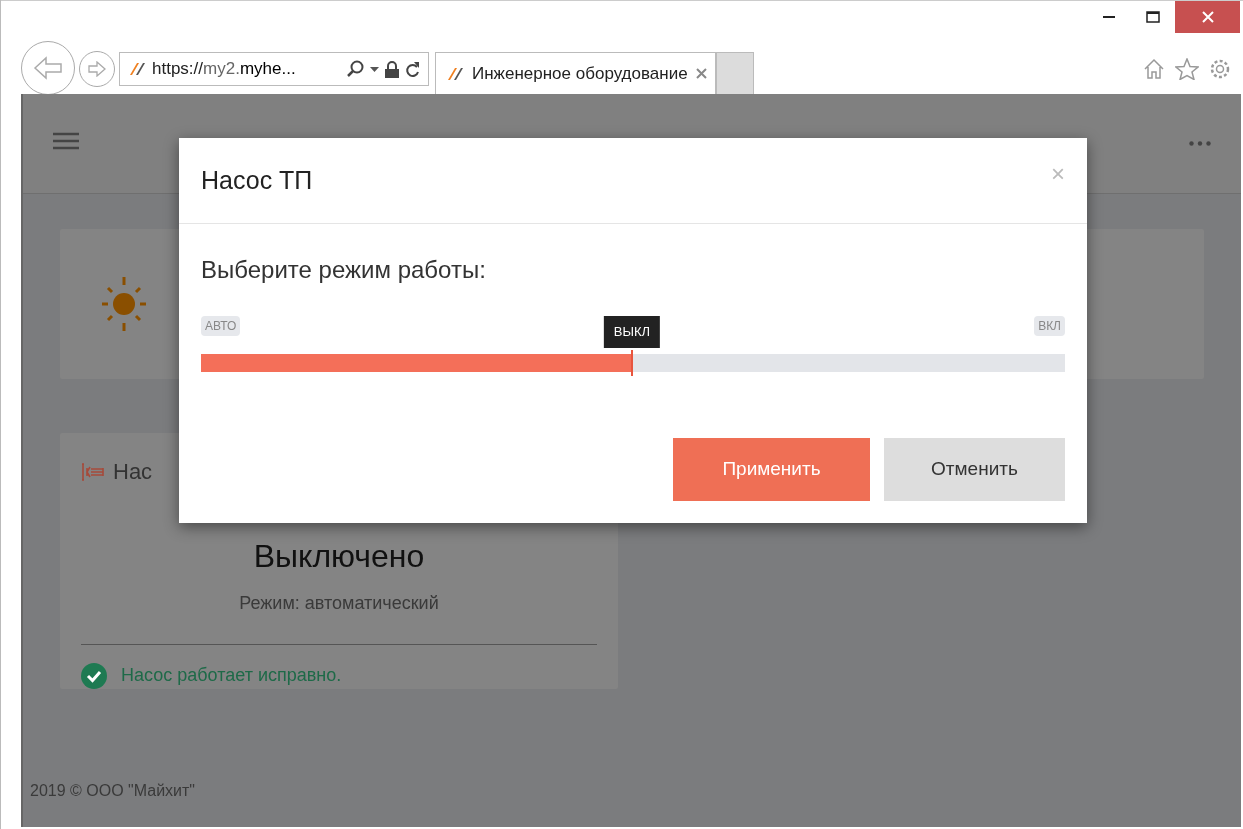 Image resolution: width=1243 pixels, height=829 pixels. What do you see at coordinates (66, 141) in the screenshot?
I see `menu-icon` at bounding box center [66, 141].